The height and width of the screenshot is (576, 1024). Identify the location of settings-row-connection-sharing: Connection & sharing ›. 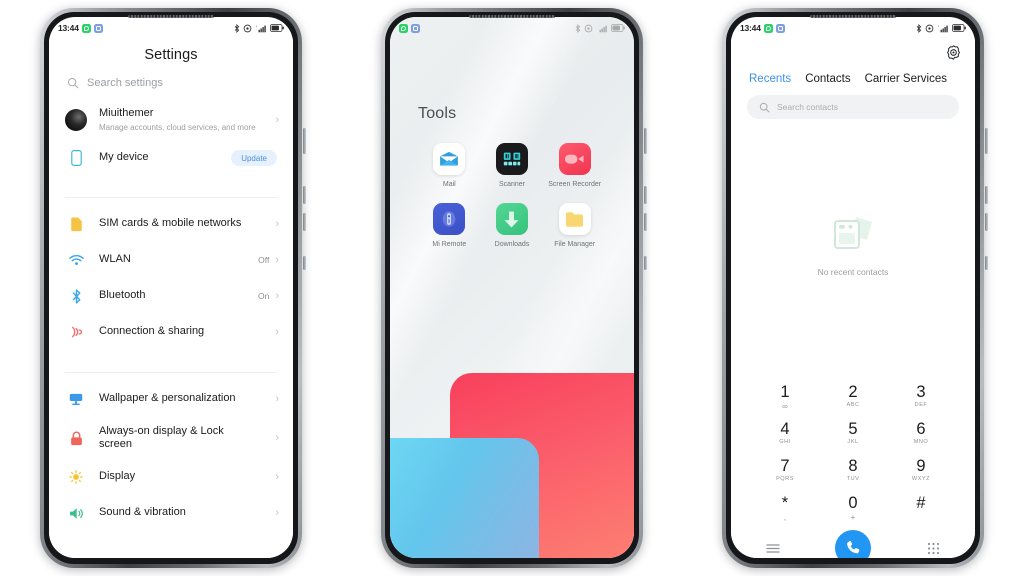
(171, 332).